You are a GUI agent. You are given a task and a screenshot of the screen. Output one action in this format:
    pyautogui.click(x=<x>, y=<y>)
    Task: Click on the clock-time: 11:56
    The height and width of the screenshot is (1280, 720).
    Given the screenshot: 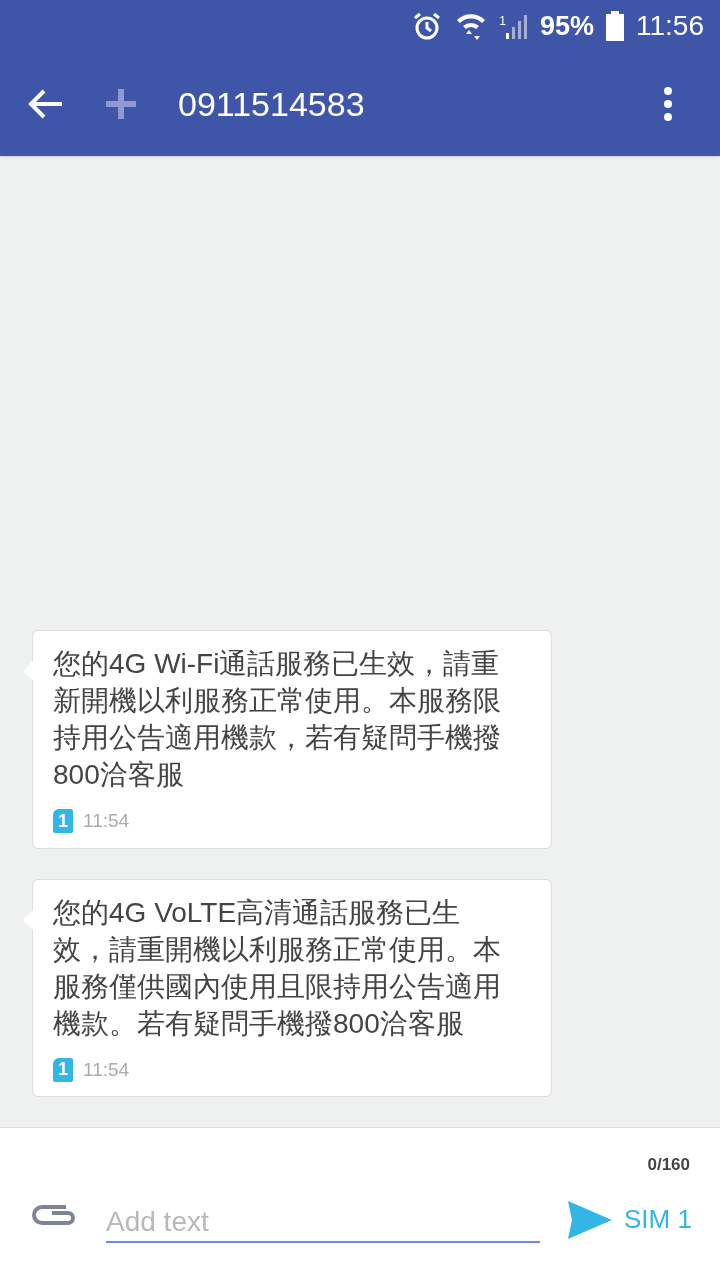 What is the action you would take?
    pyautogui.click(x=670, y=26)
    